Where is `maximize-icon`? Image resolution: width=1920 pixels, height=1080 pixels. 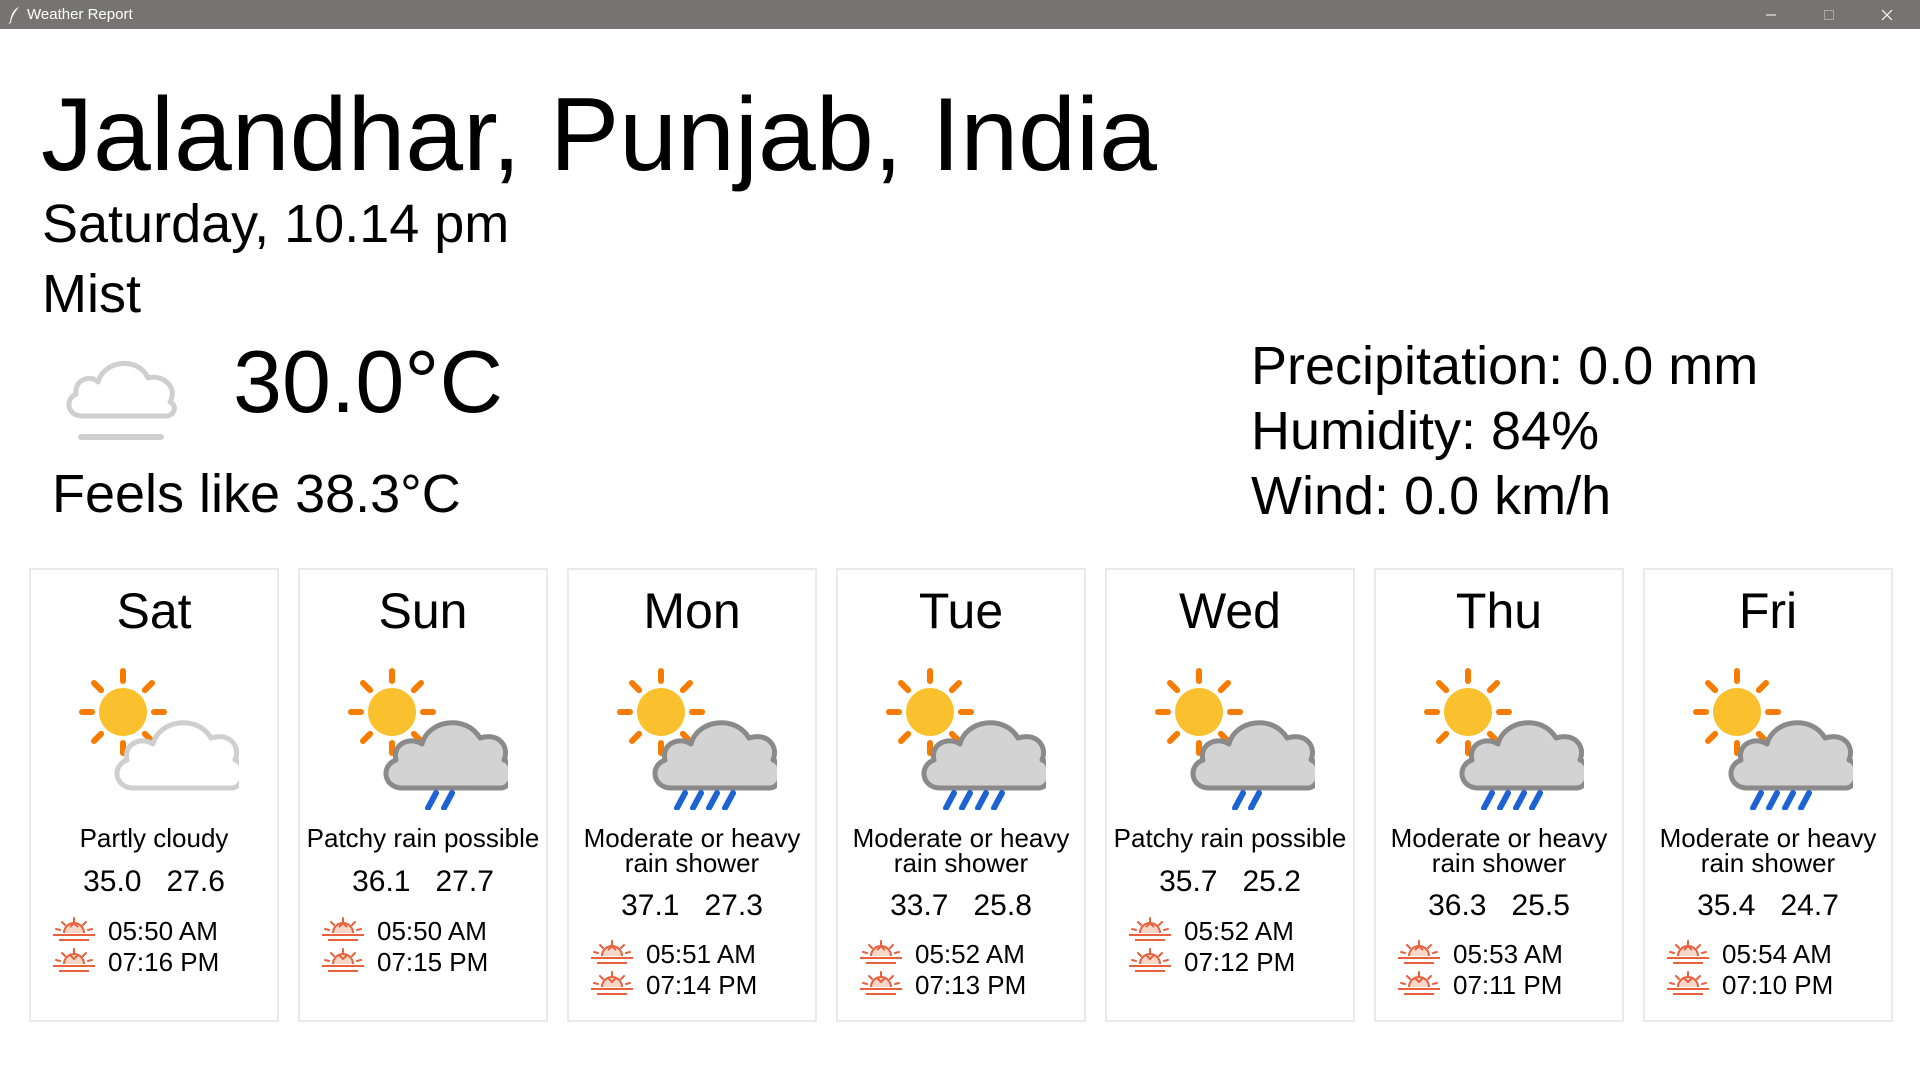
maximize-icon is located at coordinates (1829, 14).